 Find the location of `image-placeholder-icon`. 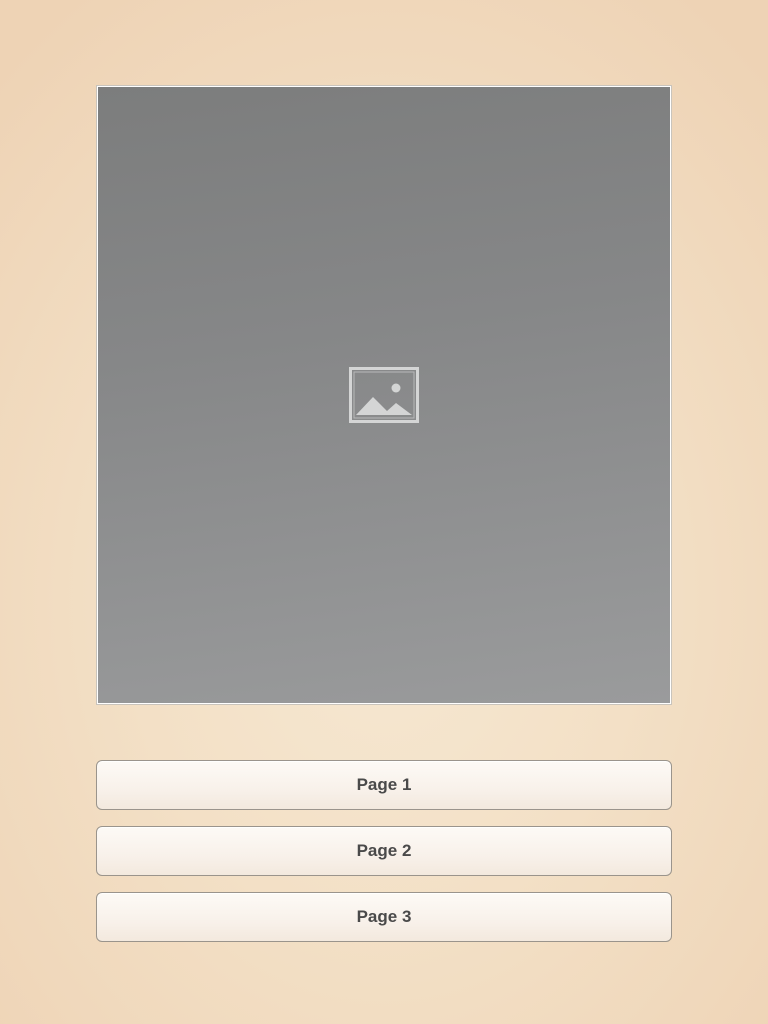

image-placeholder-icon is located at coordinates (384, 395).